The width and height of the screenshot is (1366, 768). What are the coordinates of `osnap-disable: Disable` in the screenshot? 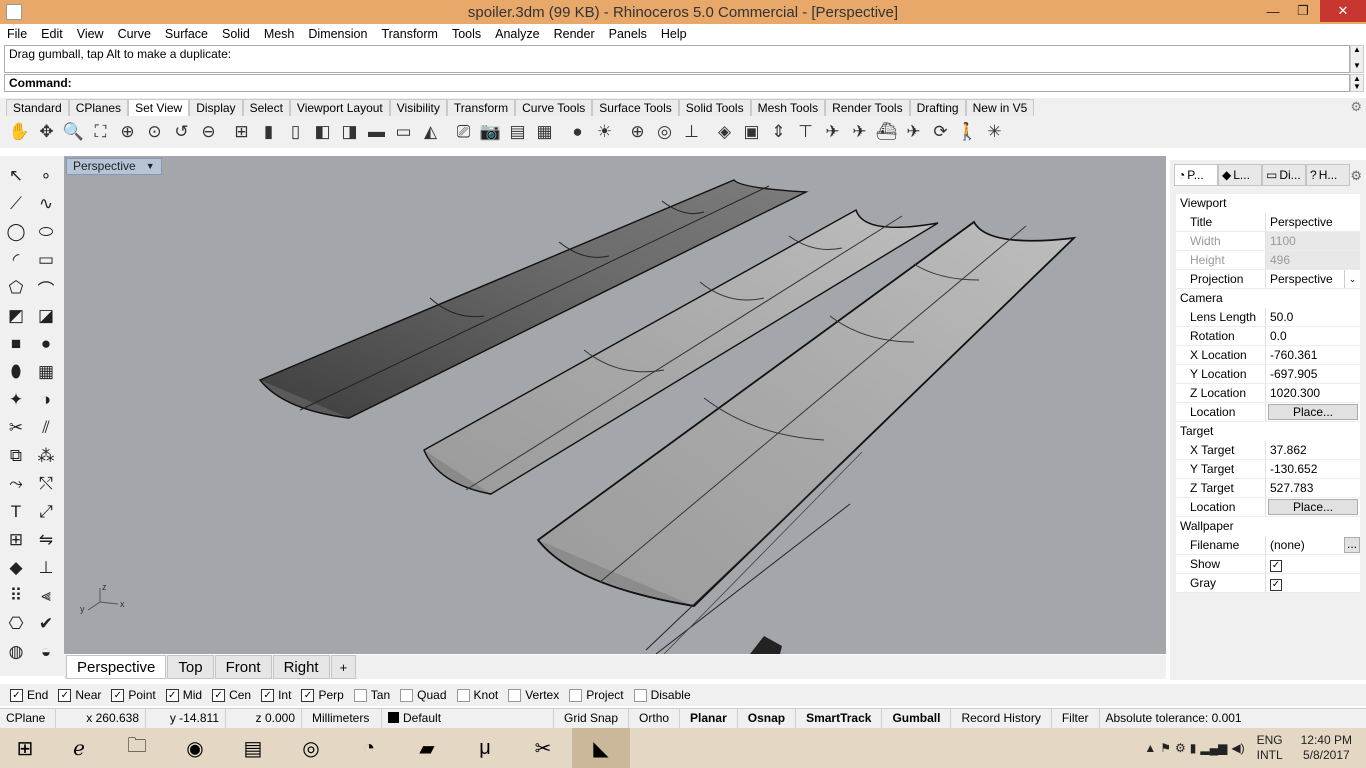 It's located at (662, 695).